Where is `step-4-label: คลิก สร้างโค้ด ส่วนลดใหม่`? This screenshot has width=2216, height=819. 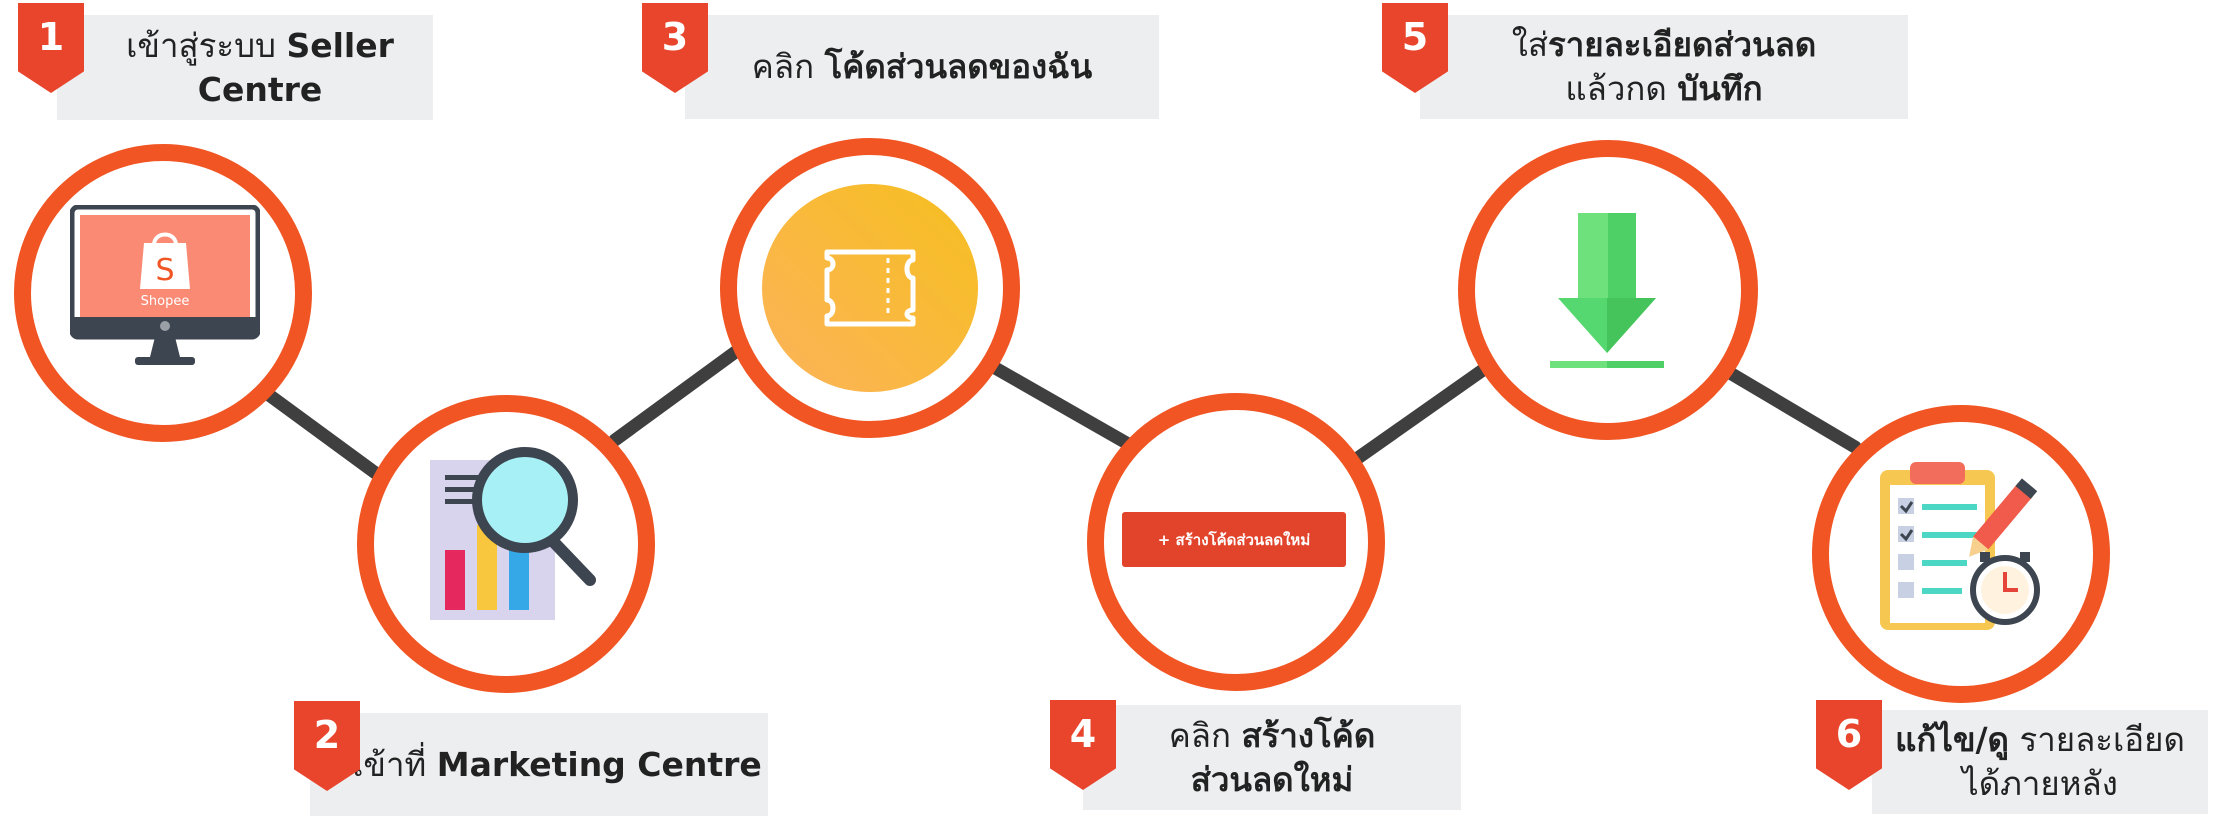 step-4-label: คลิก สร้างโค้ด ส่วนลดใหม่ is located at coordinates (1272, 757).